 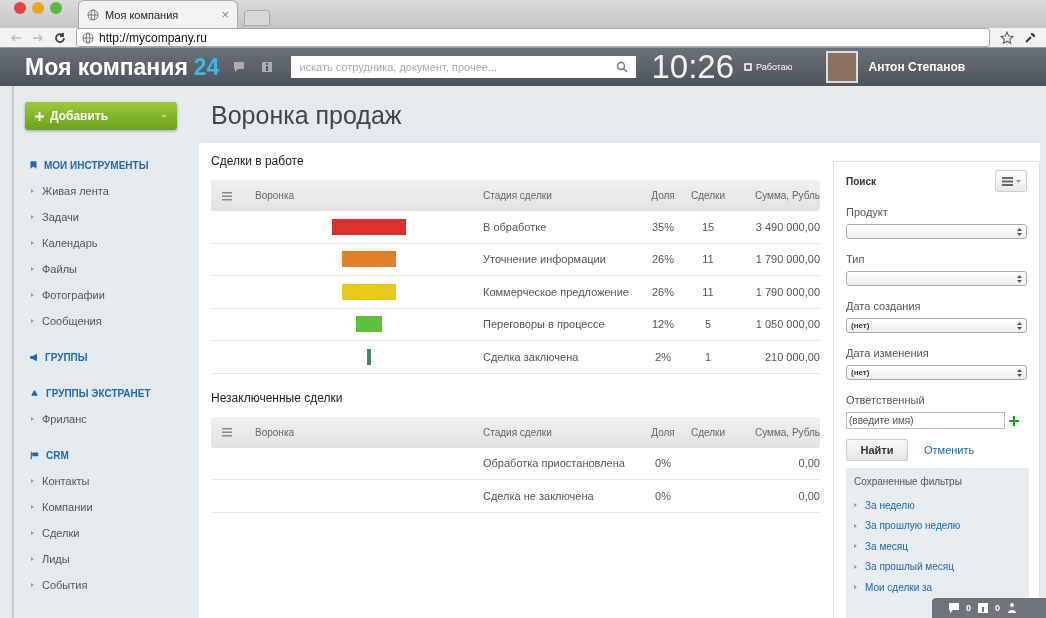 What do you see at coordinates (1011, 181) in the screenshot?
I see `filter-menu-button` at bounding box center [1011, 181].